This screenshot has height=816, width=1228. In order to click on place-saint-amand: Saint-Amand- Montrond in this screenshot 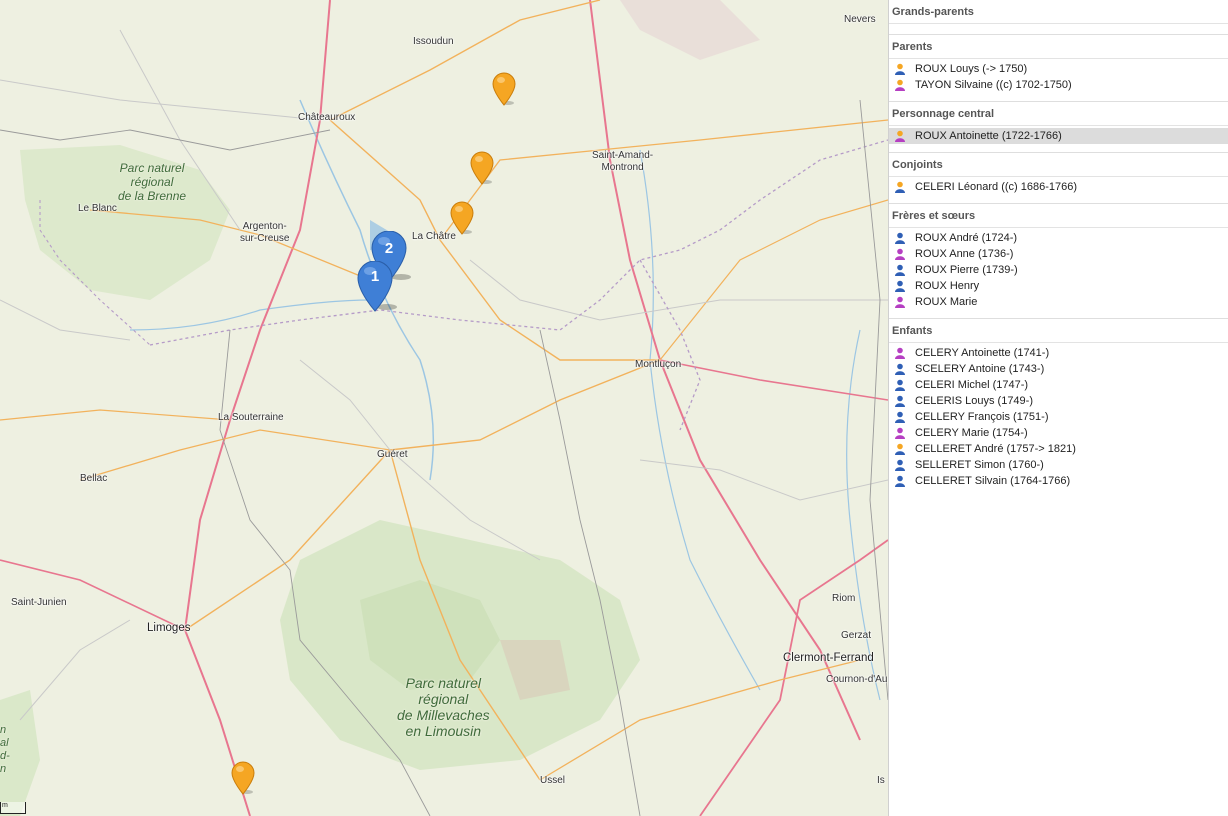, I will do `click(623, 161)`.